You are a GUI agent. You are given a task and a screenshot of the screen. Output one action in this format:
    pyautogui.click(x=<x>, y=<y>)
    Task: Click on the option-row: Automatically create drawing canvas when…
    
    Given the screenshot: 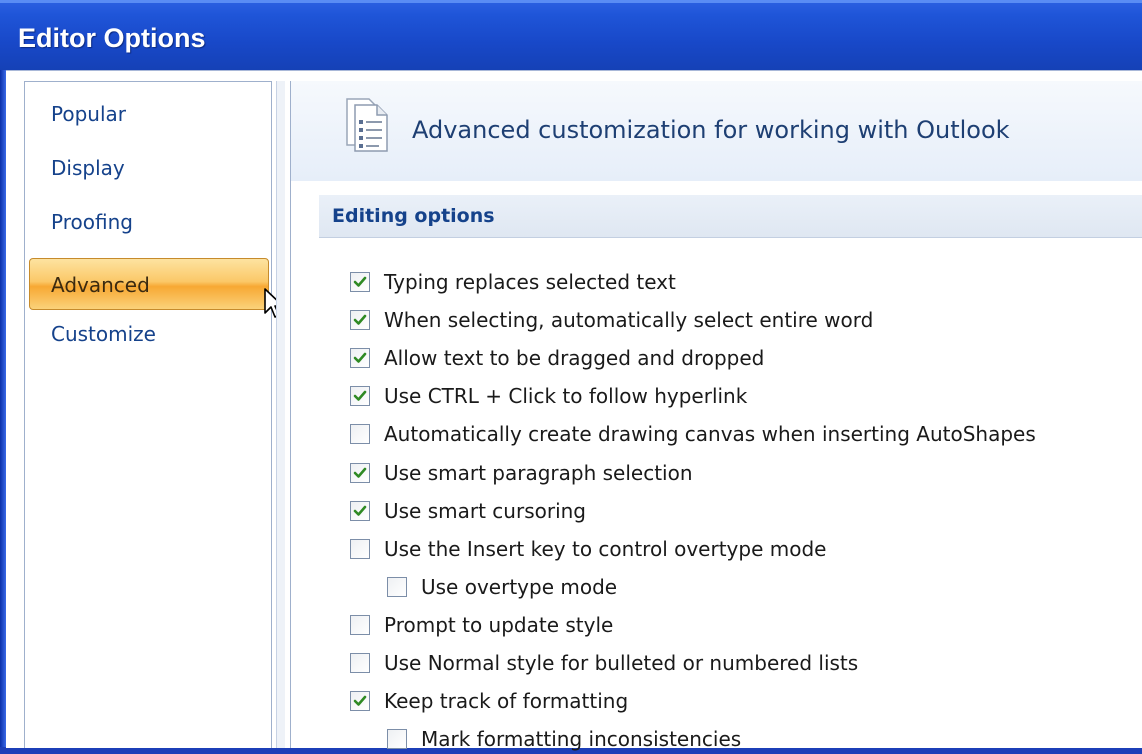 What is the action you would take?
    pyautogui.click(x=693, y=434)
    